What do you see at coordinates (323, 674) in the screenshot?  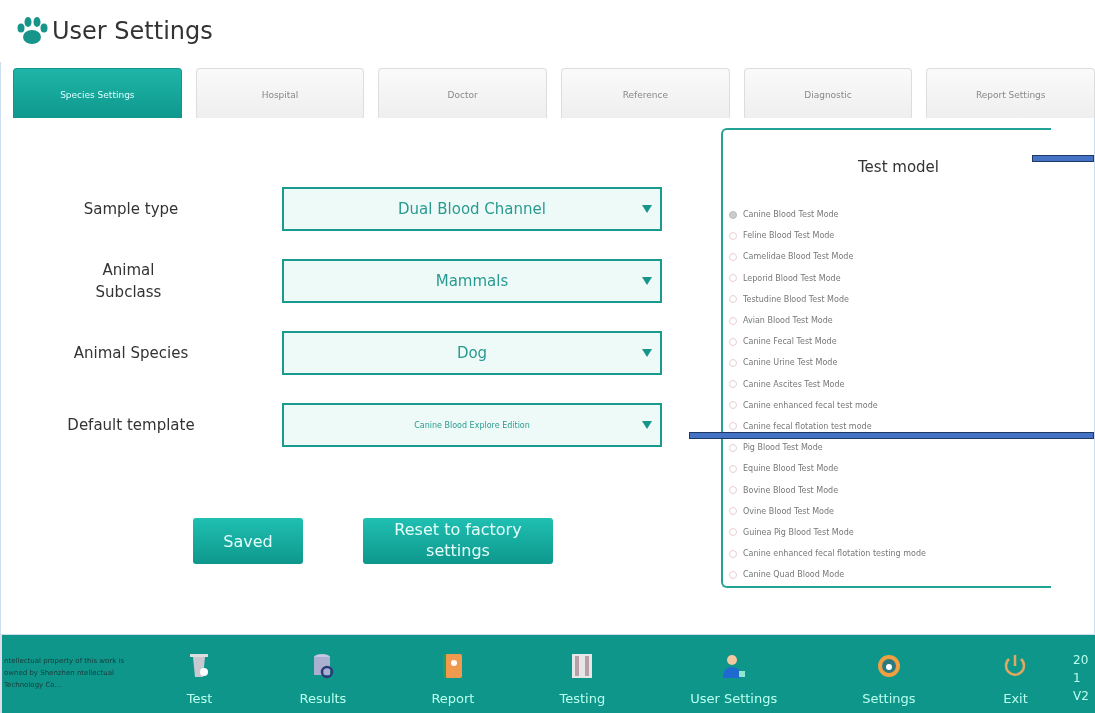 I see `nav-button: Results` at bounding box center [323, 674].